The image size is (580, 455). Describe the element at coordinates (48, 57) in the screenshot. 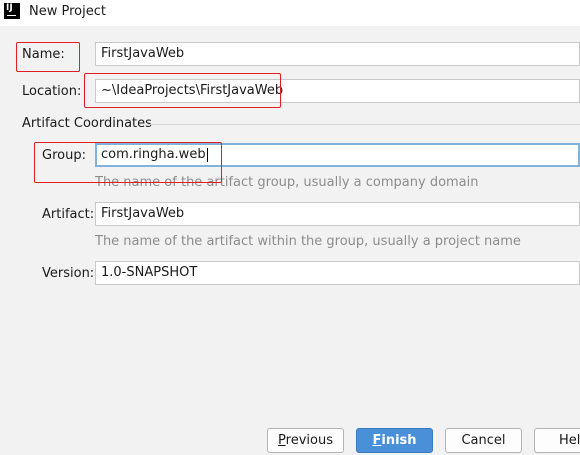

I see `name-annotation-box` at that location.